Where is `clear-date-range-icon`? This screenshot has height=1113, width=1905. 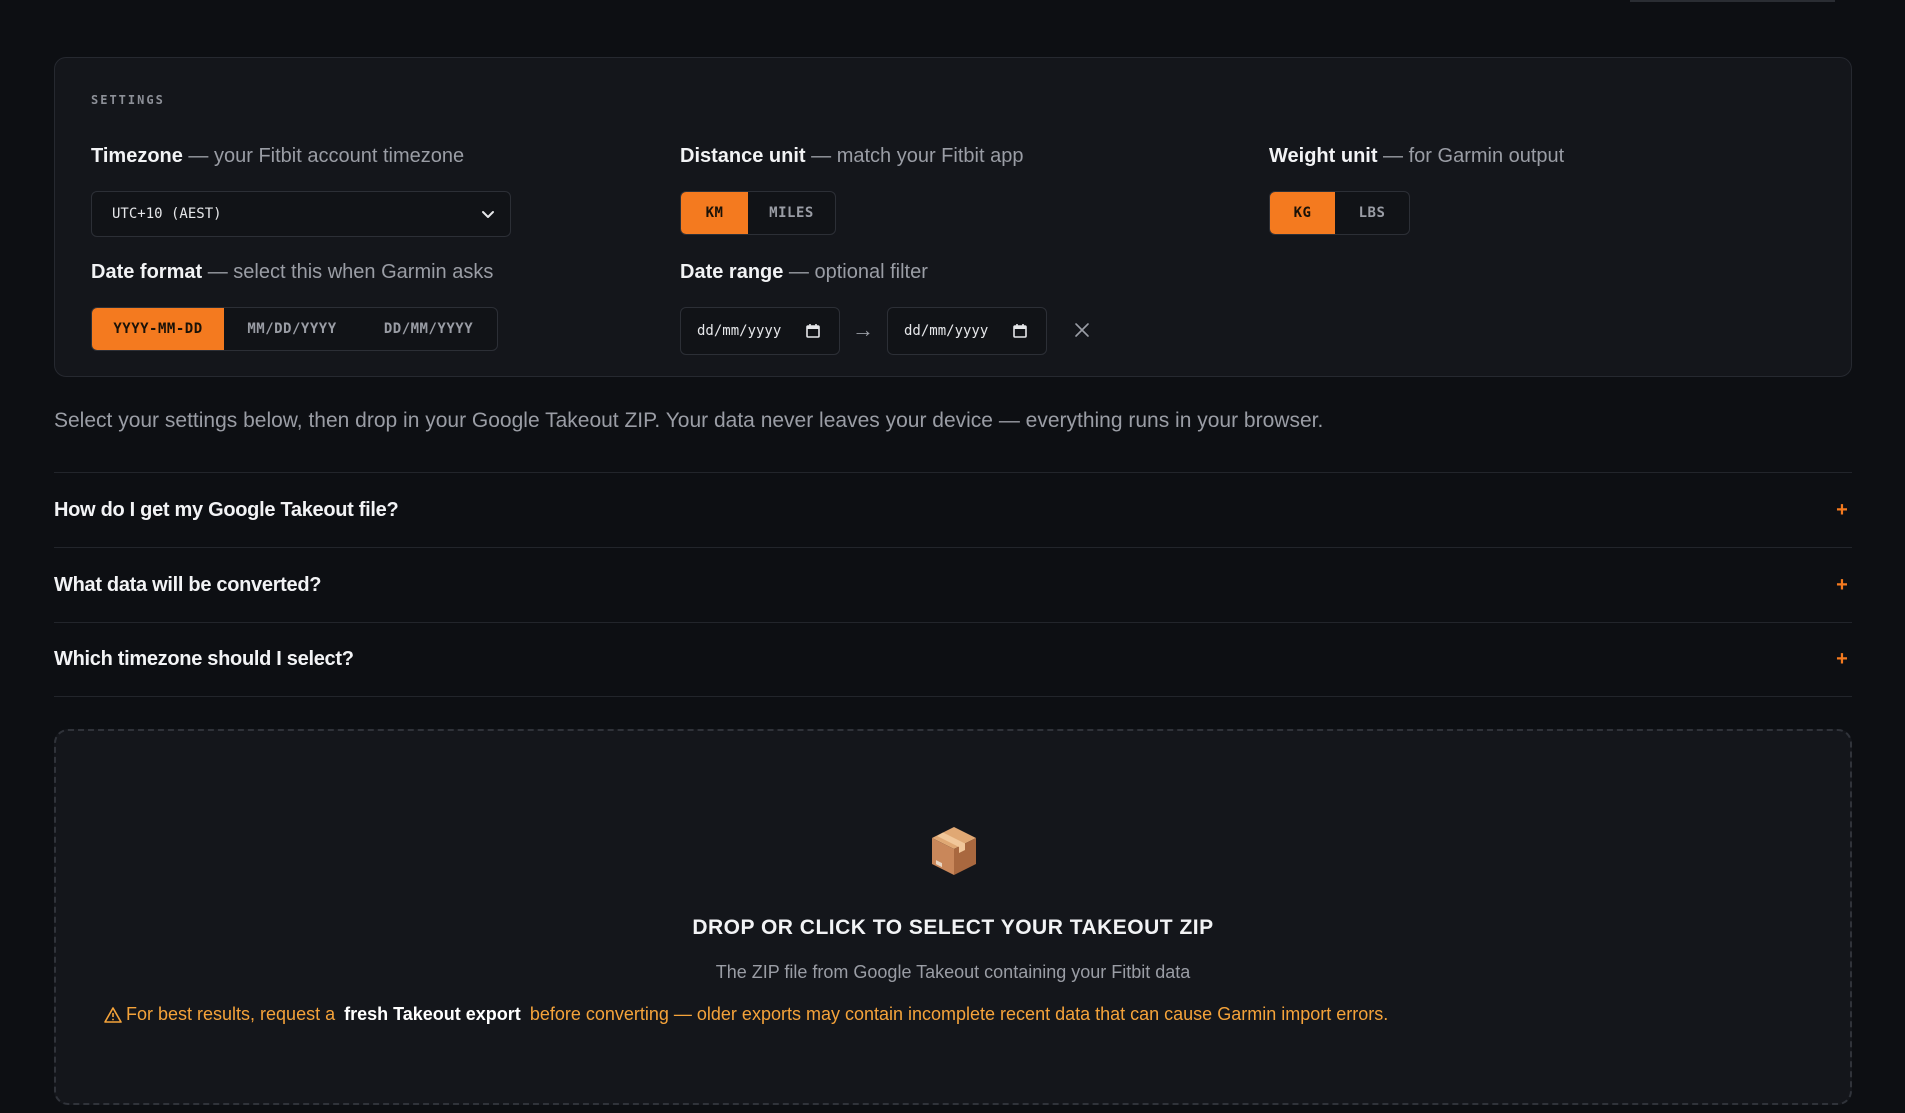
clear-date-range-icon is located at coordinates (1082, 330).